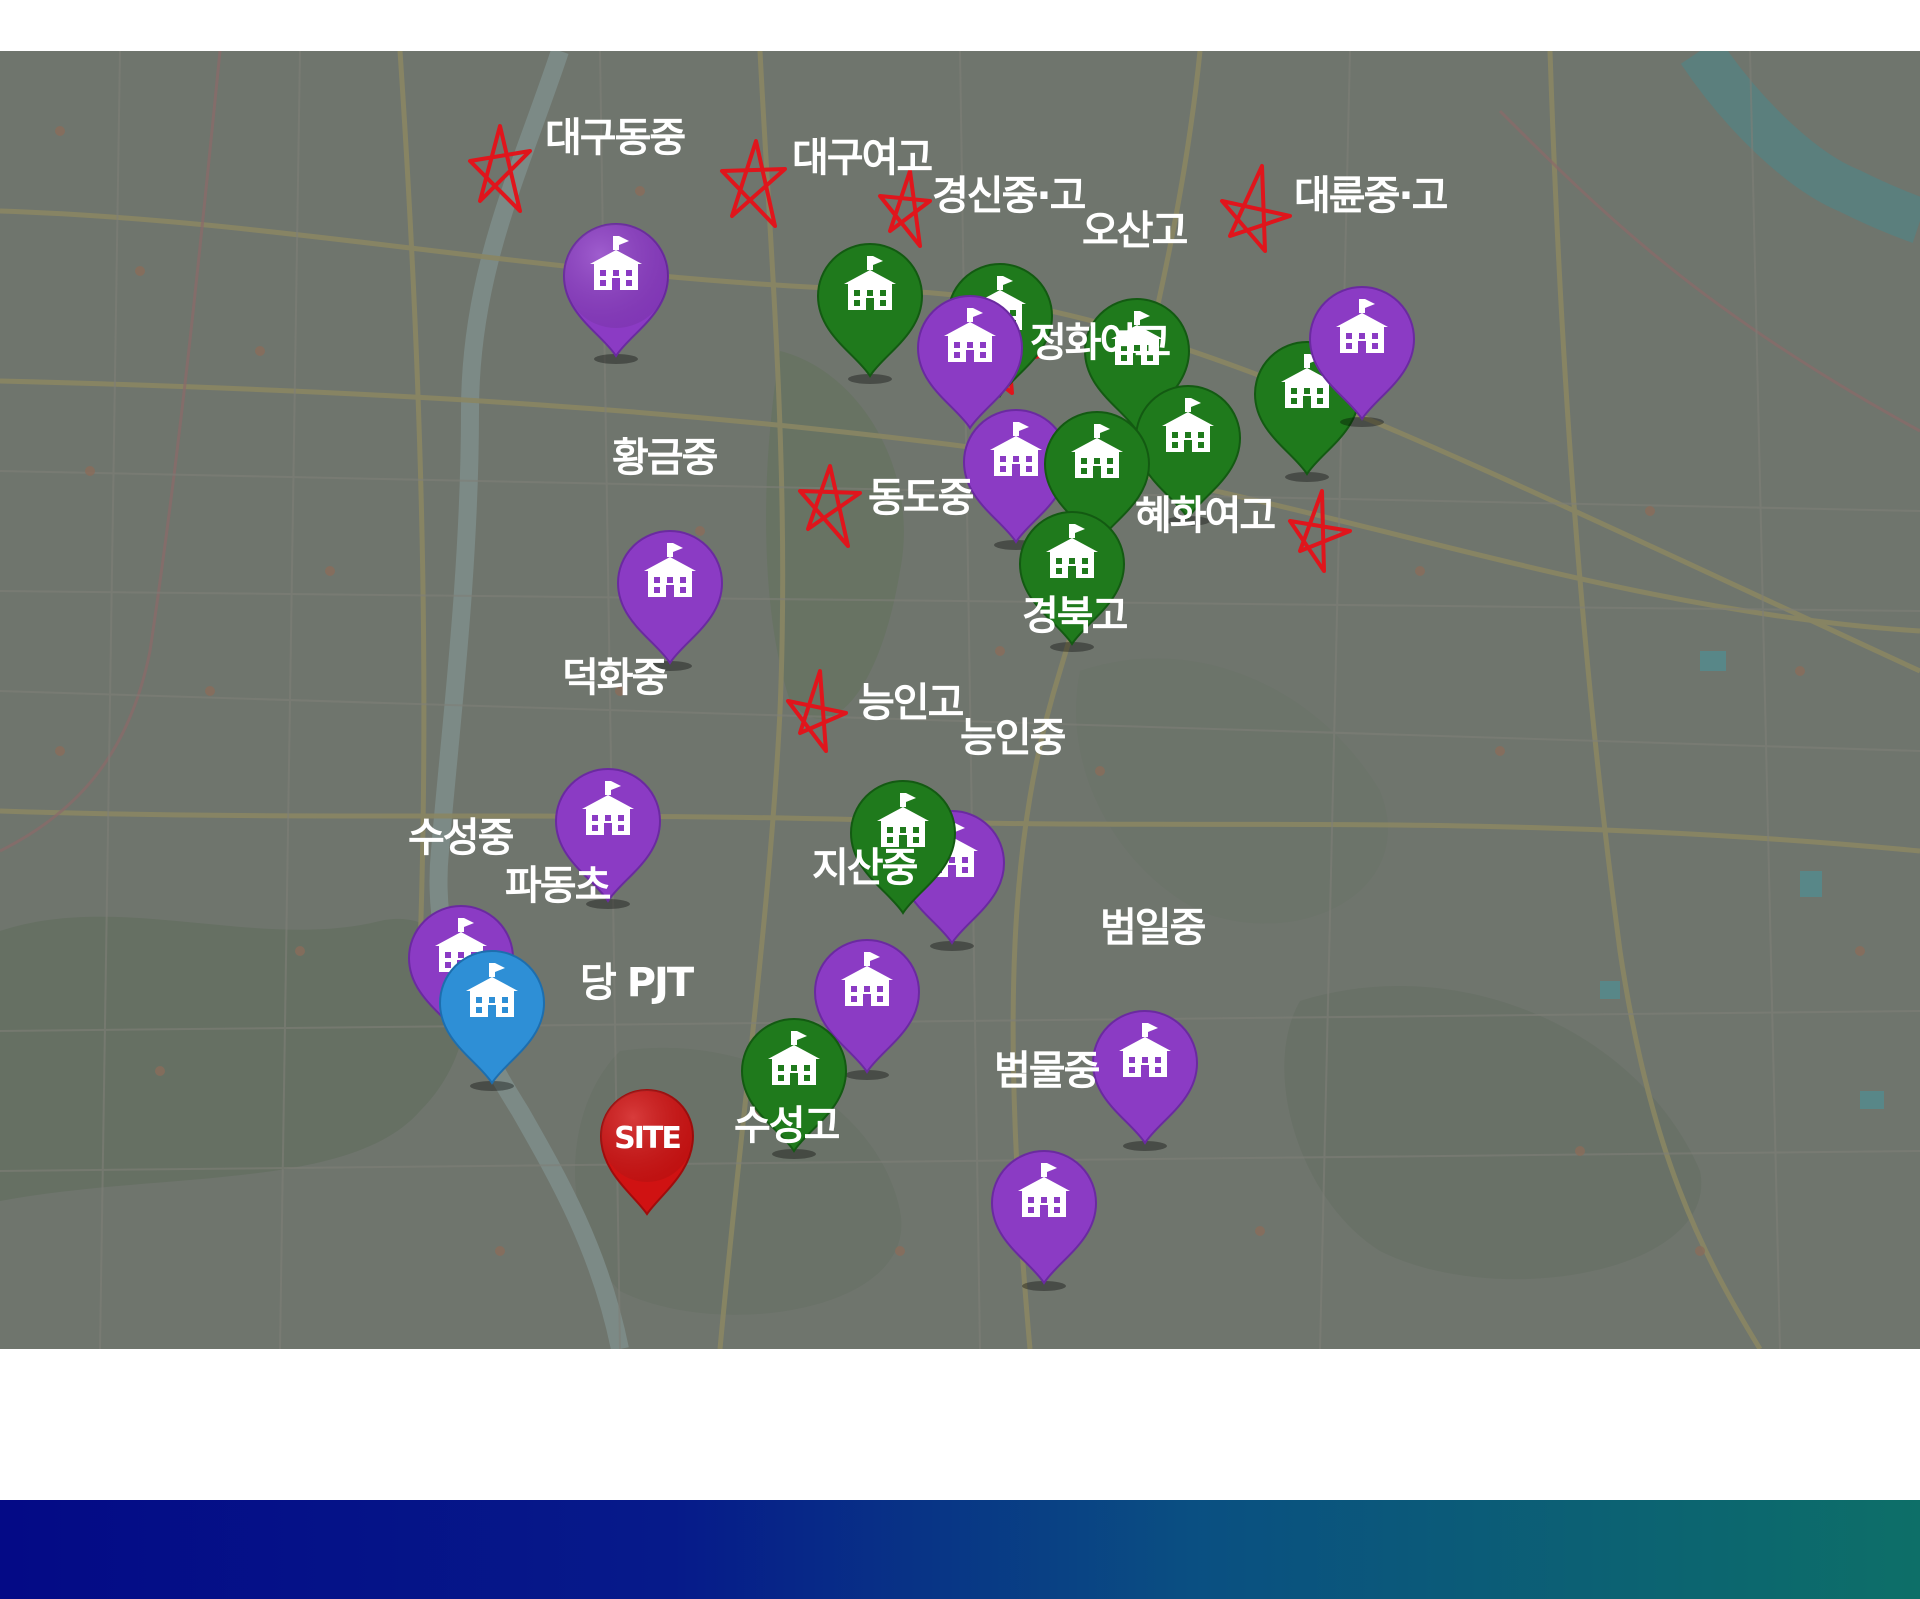  I want to click on label-dongdo-mid: 동도중, so click(921, 498).